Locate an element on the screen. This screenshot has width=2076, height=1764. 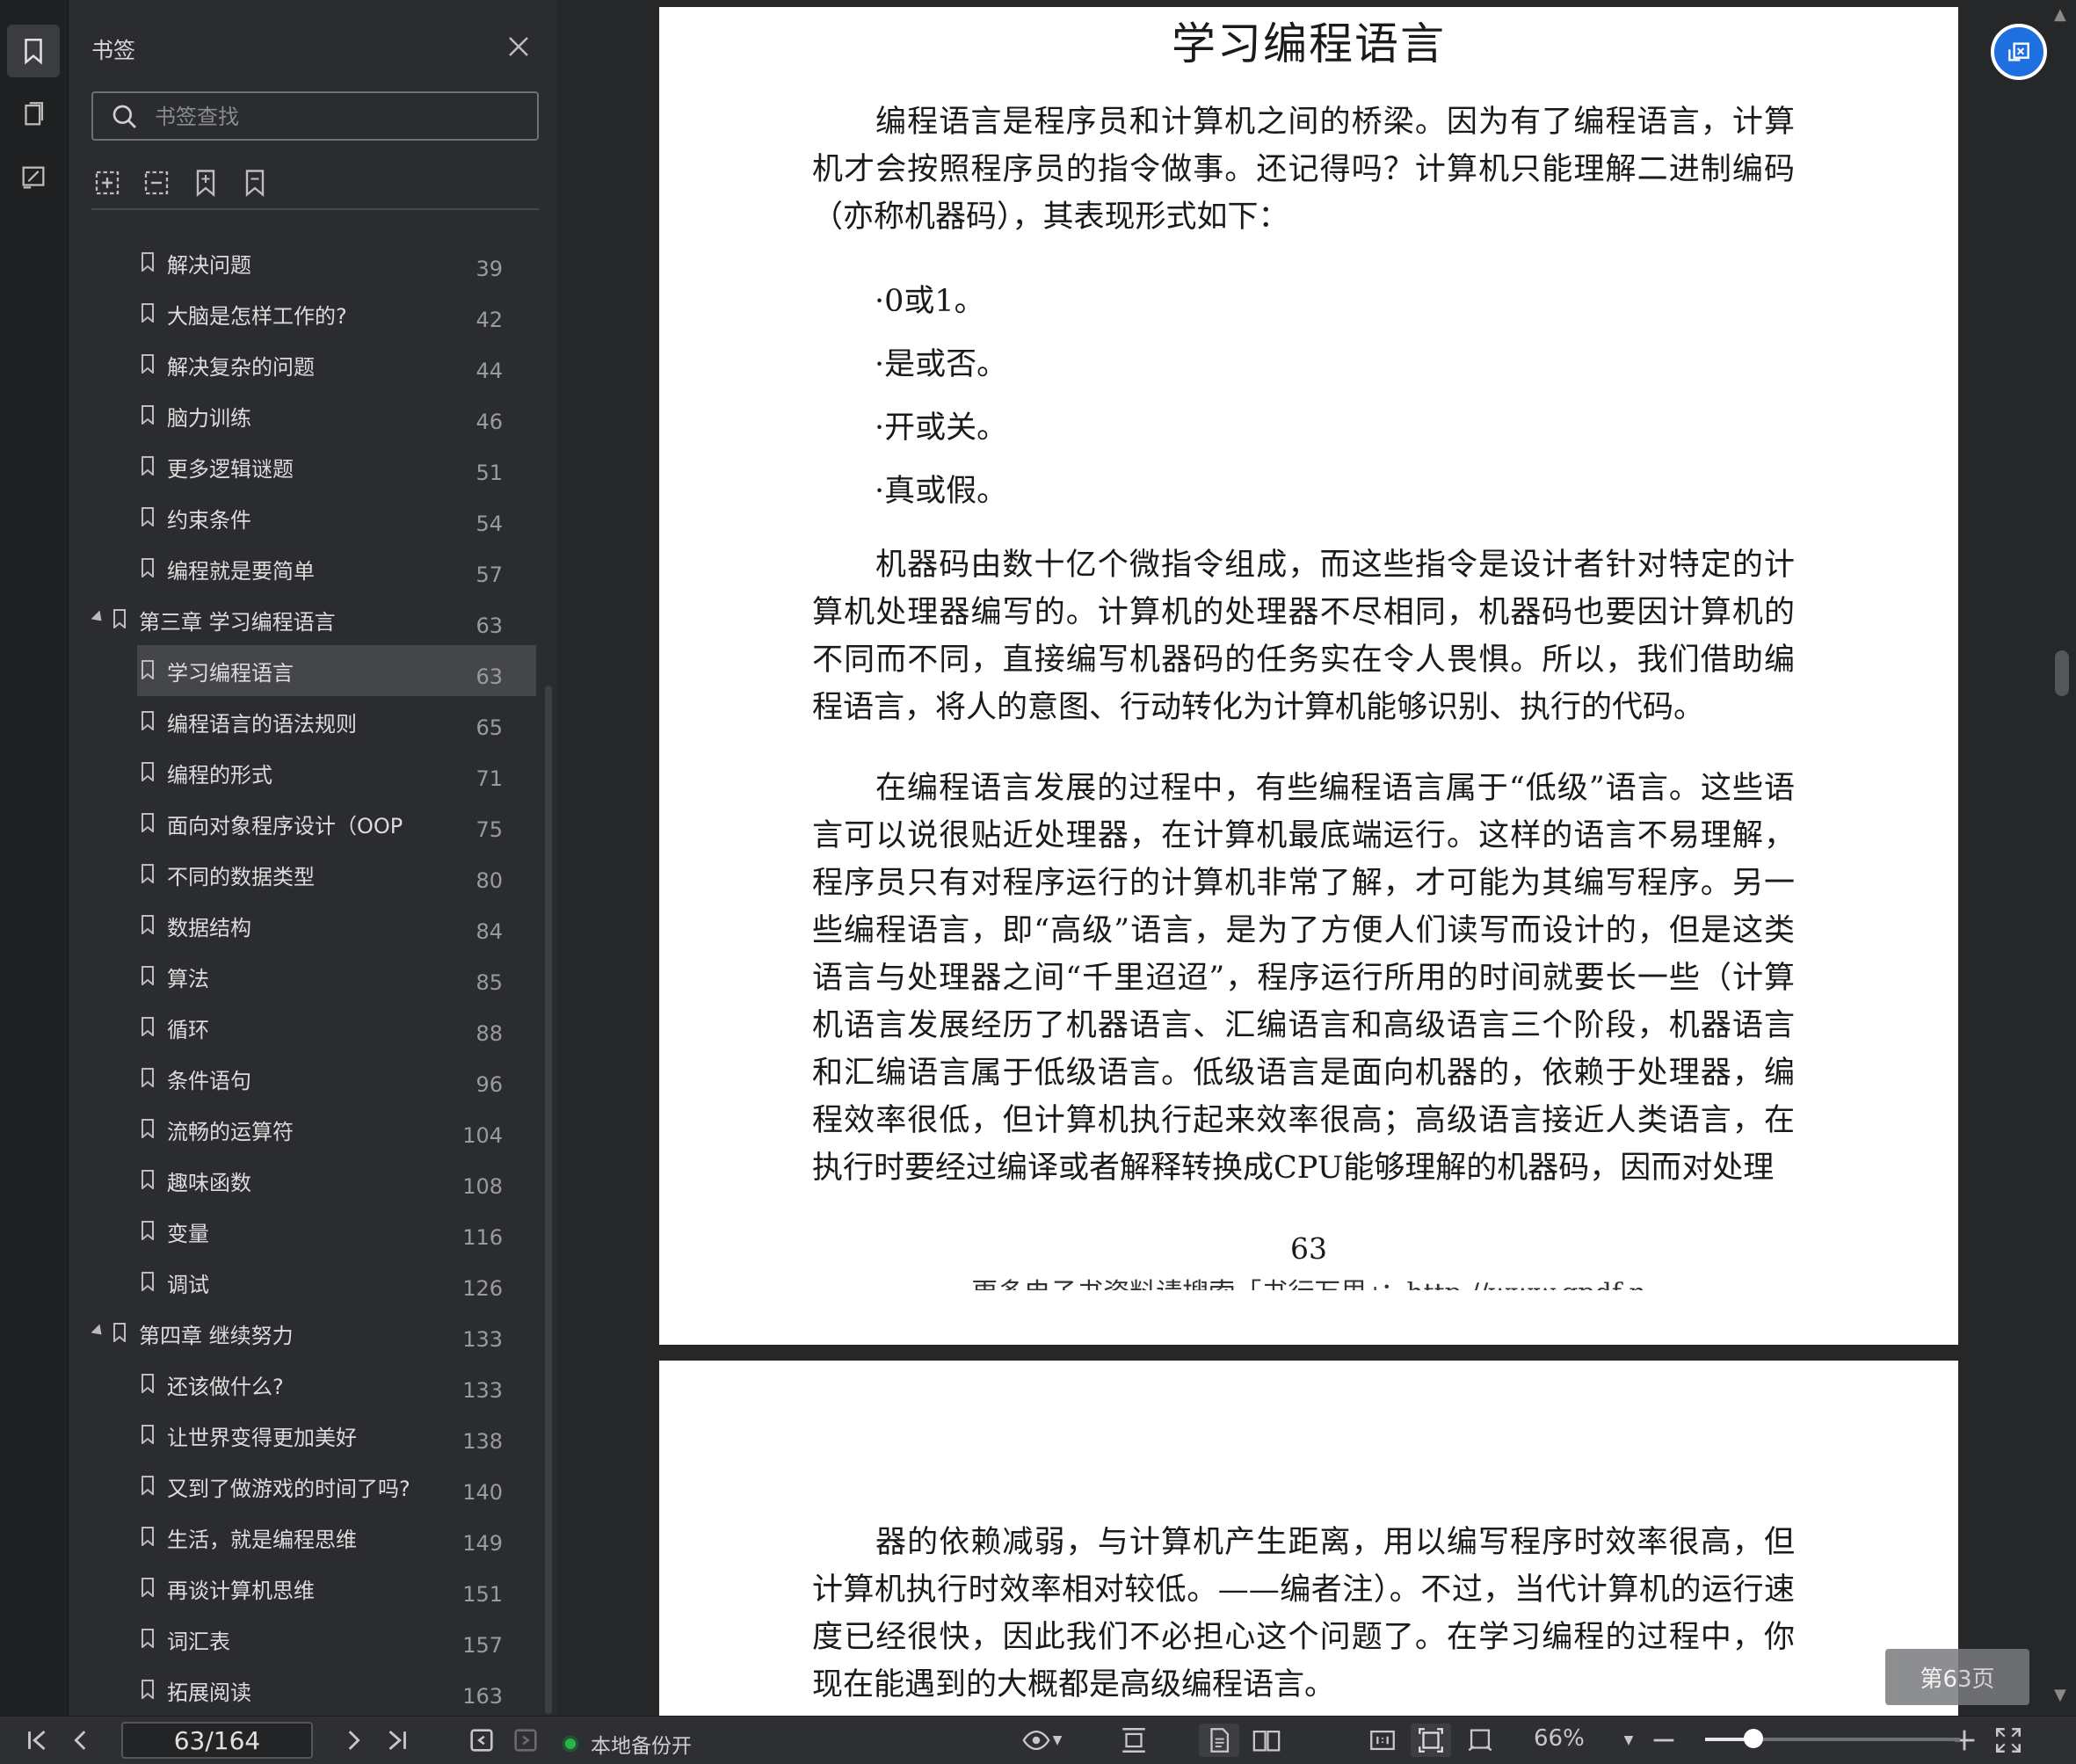
bookmark-item: 编程语言的语法规则 65 is located at coordinates (306, 721).